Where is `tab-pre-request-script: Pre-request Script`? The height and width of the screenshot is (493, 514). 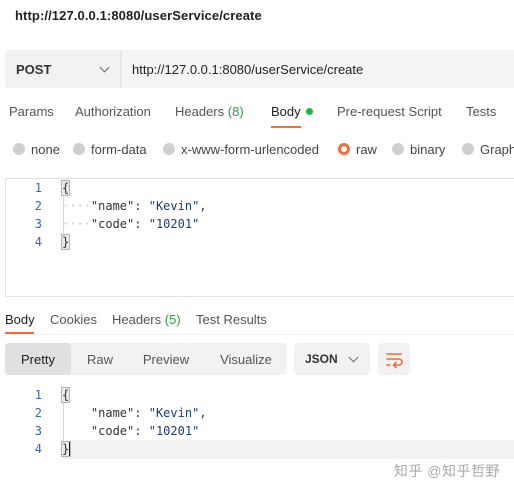 tab-pre-request-script: Pre-request Script is located at coordinates (389, 117).